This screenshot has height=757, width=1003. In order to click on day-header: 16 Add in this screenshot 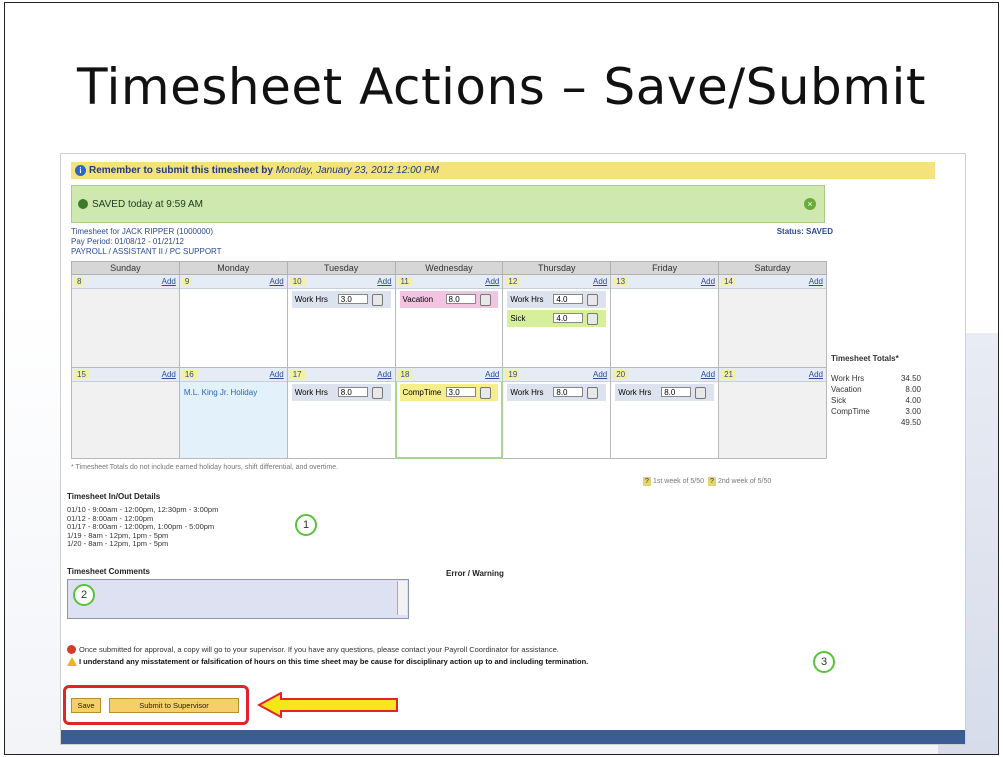, I will do `click(233, 375)`.